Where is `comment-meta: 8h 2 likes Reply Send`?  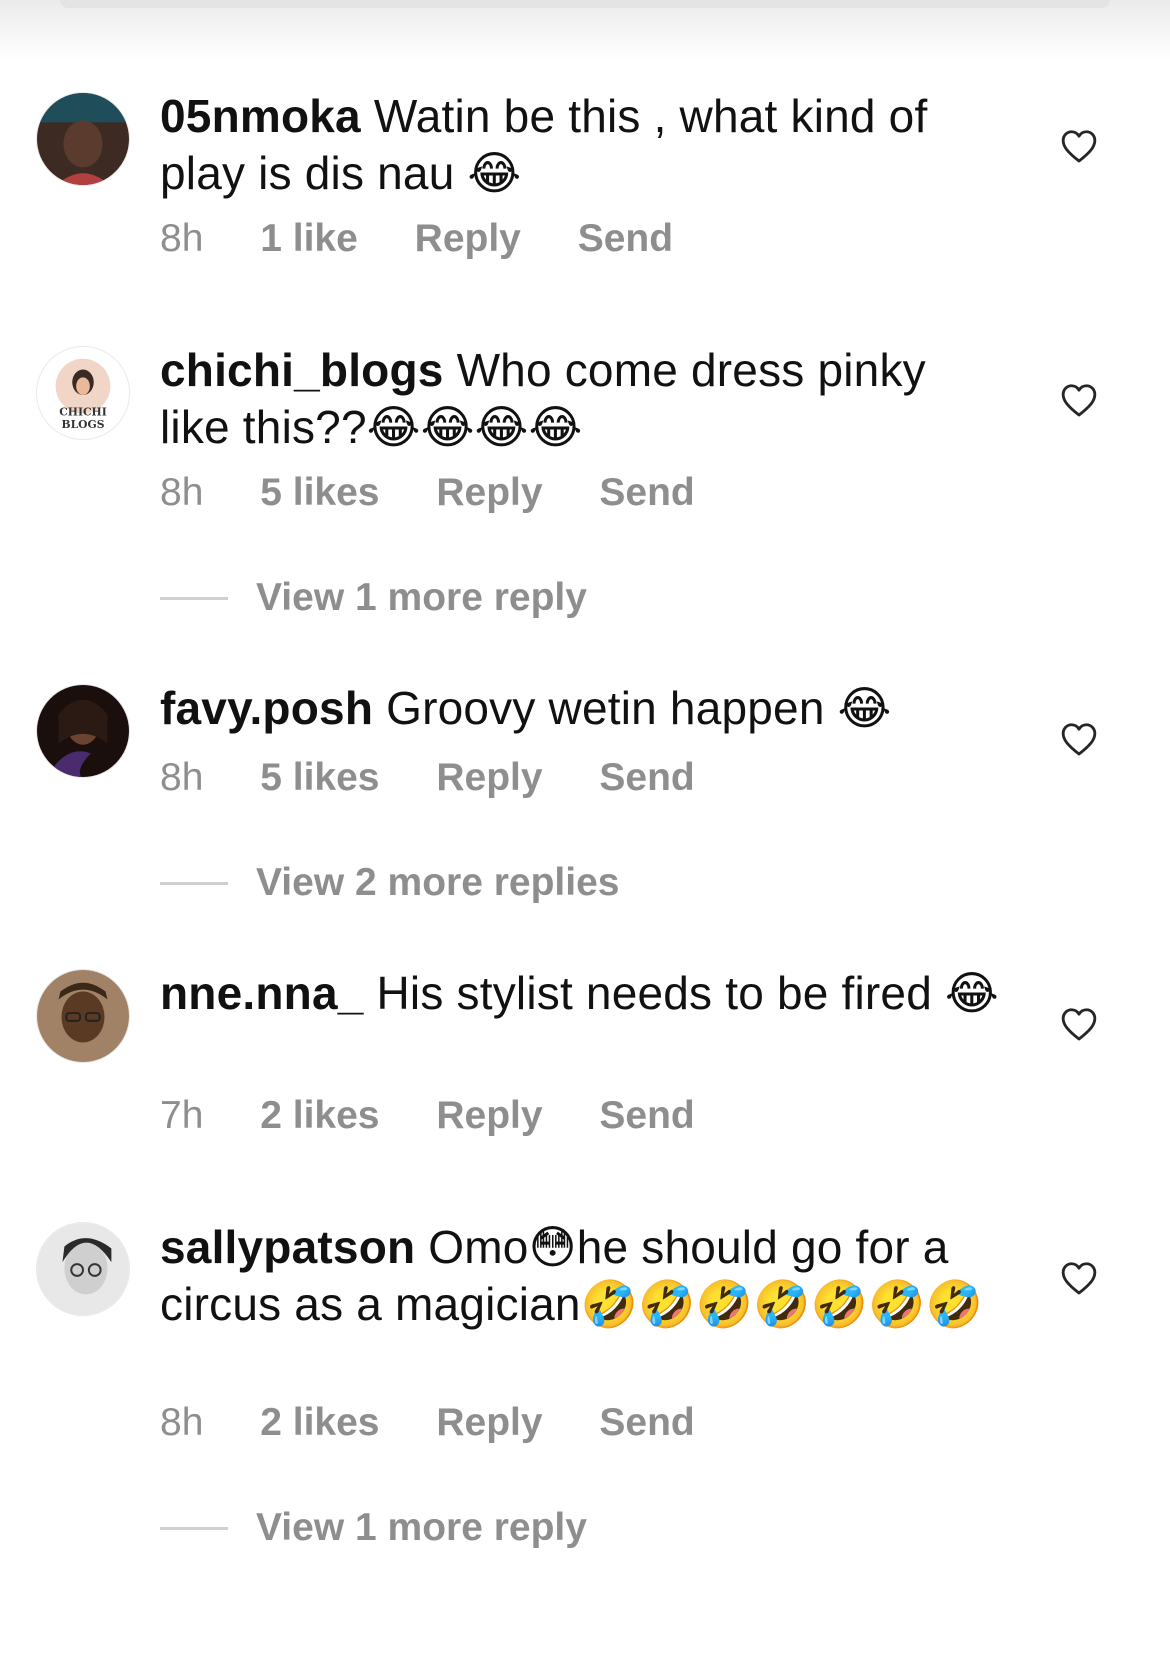 comment-meta: 8h 2 likes Reply Send is located at coordinates (450, 1423).